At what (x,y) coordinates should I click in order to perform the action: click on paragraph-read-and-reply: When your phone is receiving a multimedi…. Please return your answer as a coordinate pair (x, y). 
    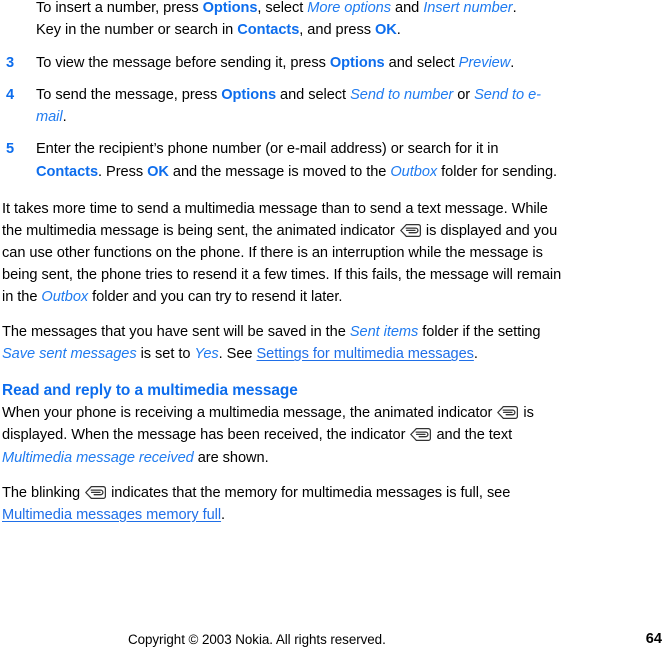
    Looking at the image, I should click on (284, 435).